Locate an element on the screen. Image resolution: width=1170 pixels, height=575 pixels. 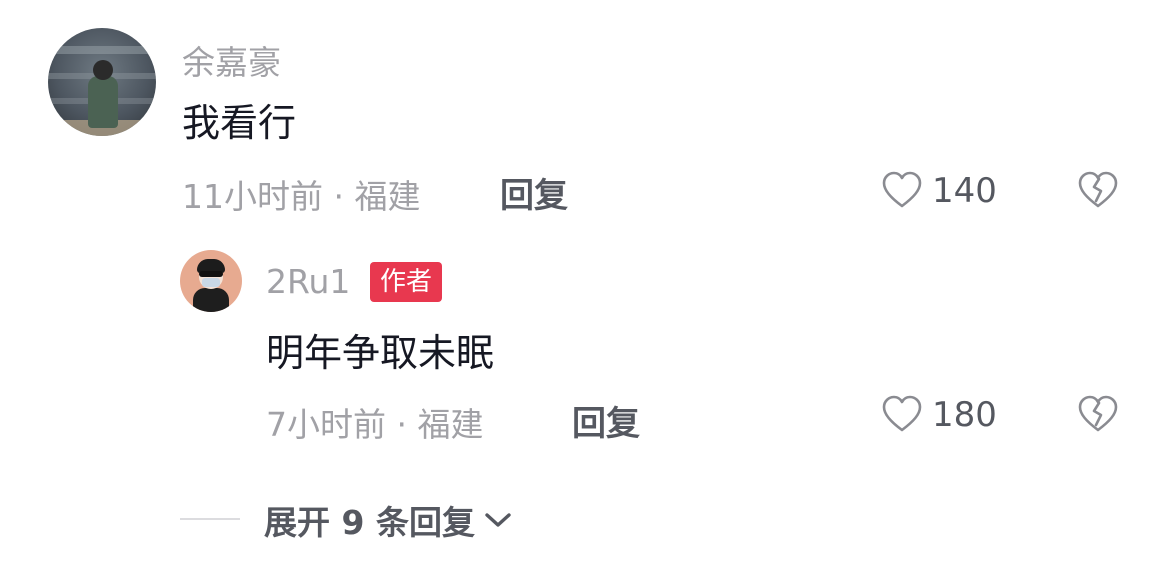
like-count: 140 is located at coordinates (964, 191).